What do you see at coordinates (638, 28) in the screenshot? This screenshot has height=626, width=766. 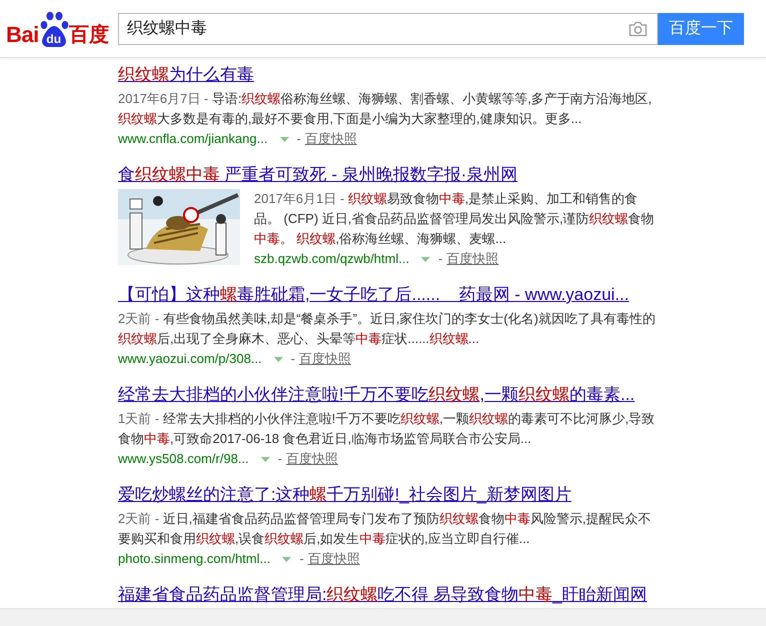 I see `camera-icon` at bounding box center [638, 28].